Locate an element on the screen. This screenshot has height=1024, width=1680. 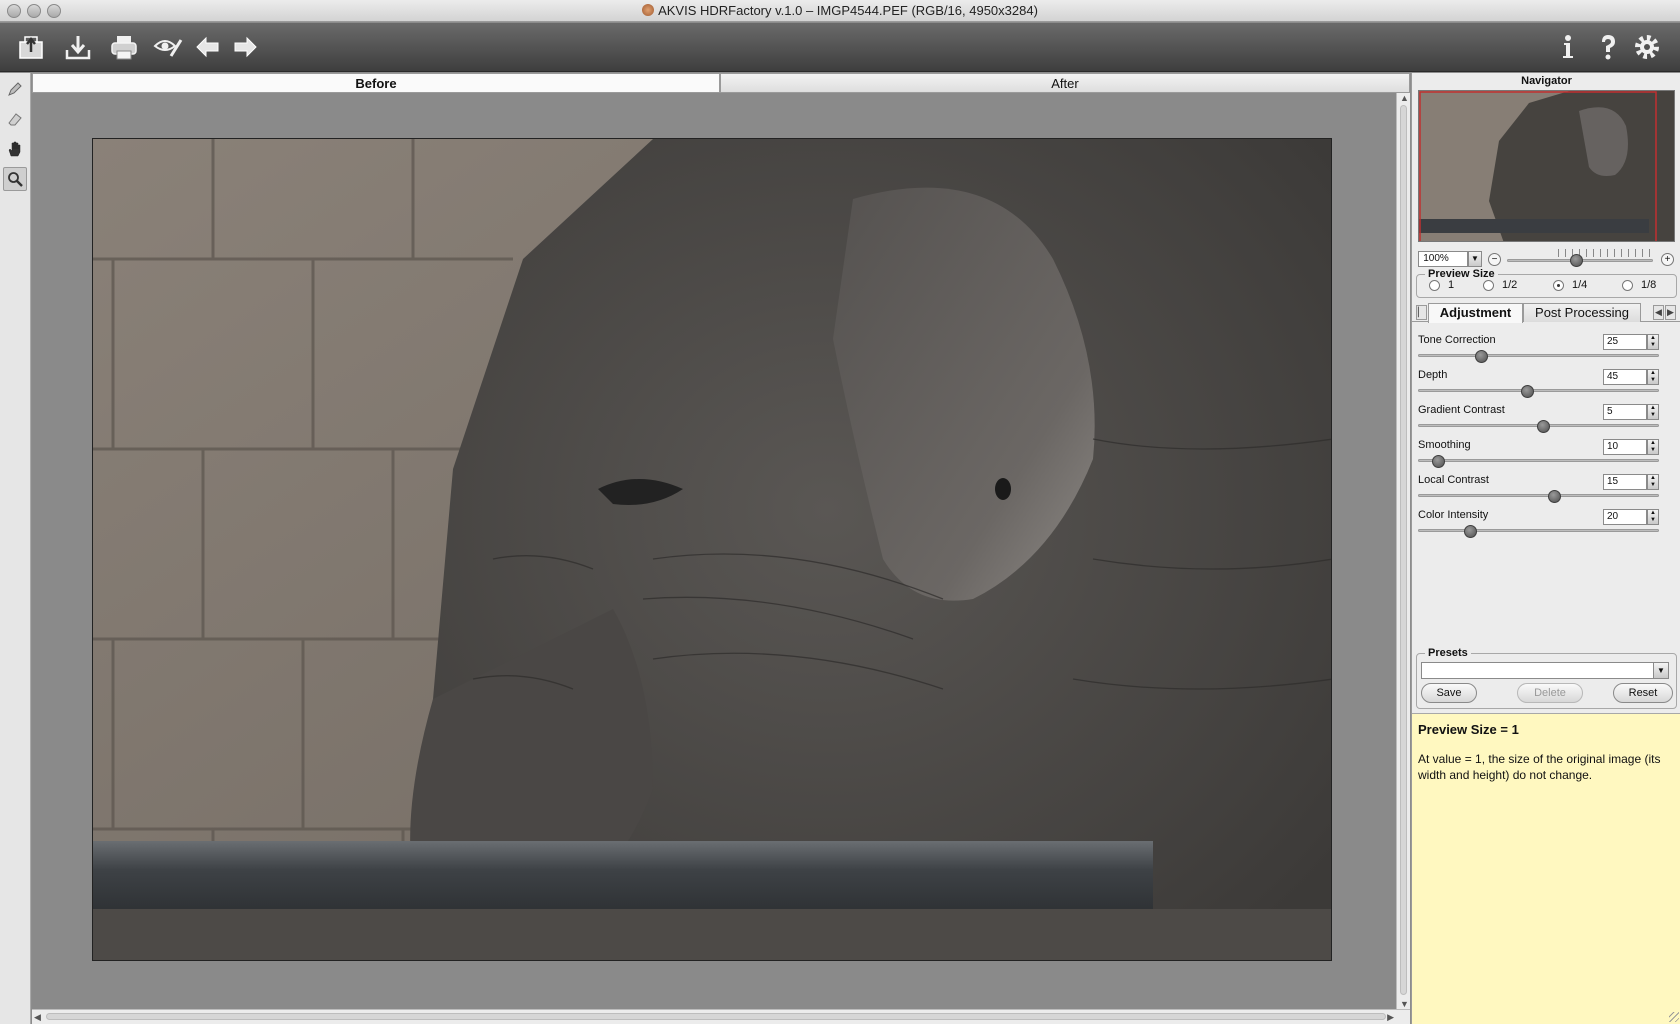
smoothing-slider-knob is located at coordinates (1438, 461).